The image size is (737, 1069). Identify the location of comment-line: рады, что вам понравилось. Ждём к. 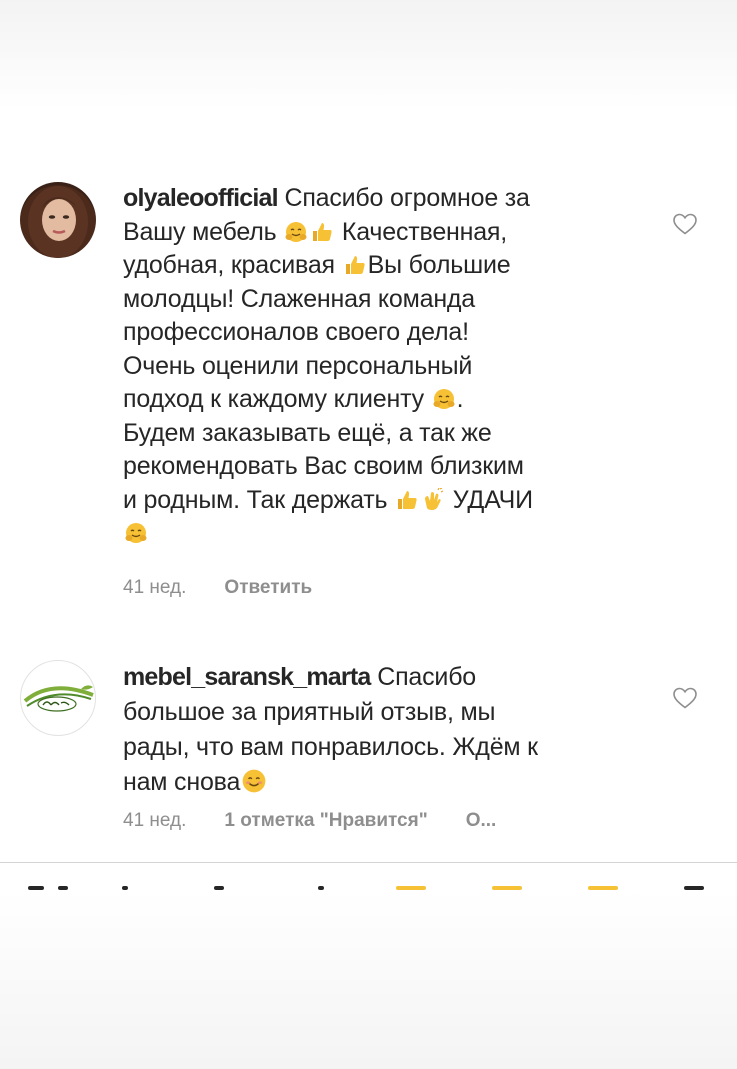
(330, 747).